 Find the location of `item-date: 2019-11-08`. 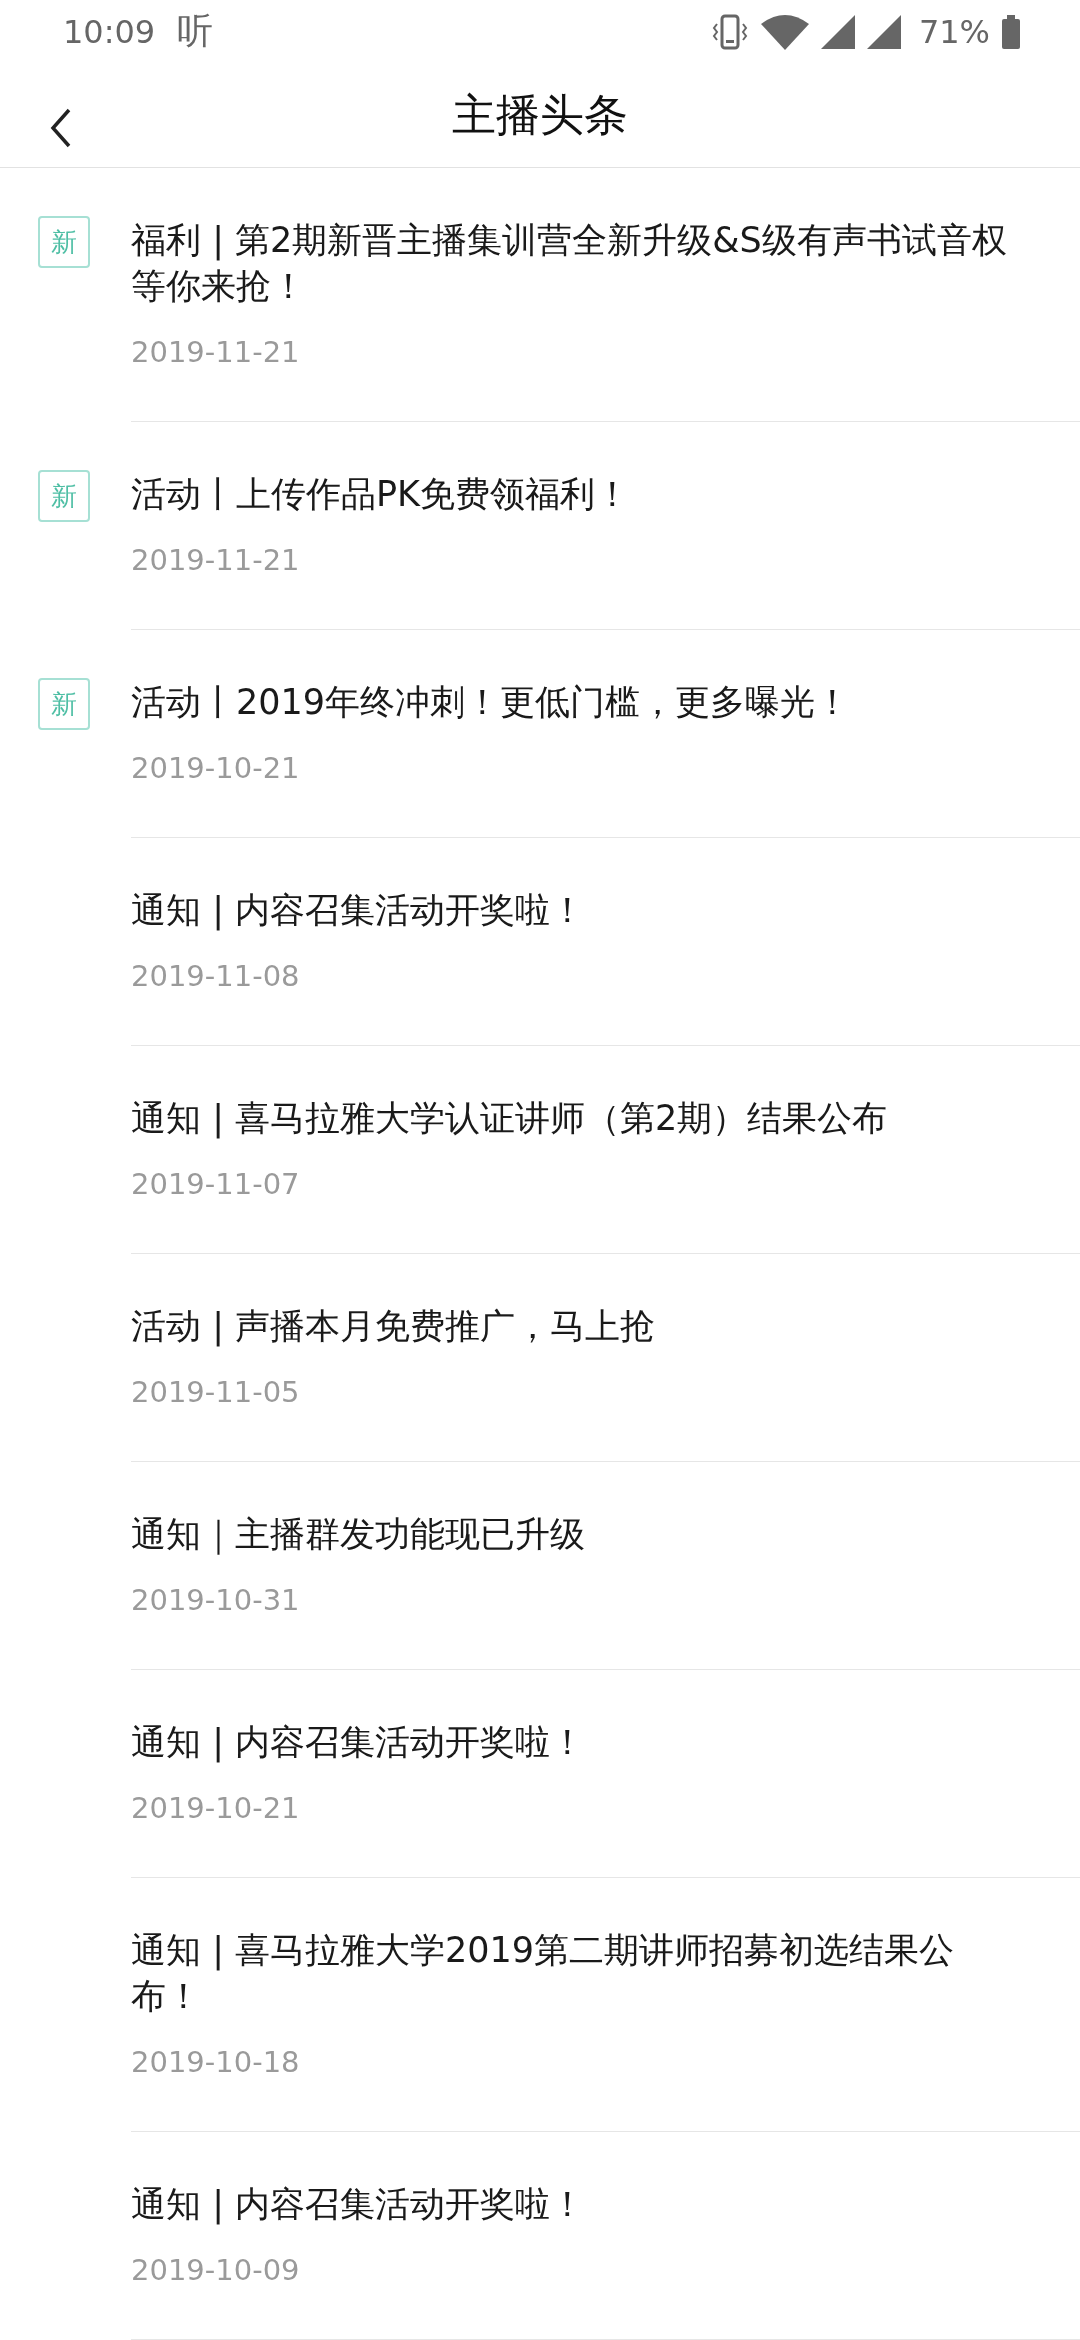

item-date: 2019-11-08 is located at coordinates (216, 976).